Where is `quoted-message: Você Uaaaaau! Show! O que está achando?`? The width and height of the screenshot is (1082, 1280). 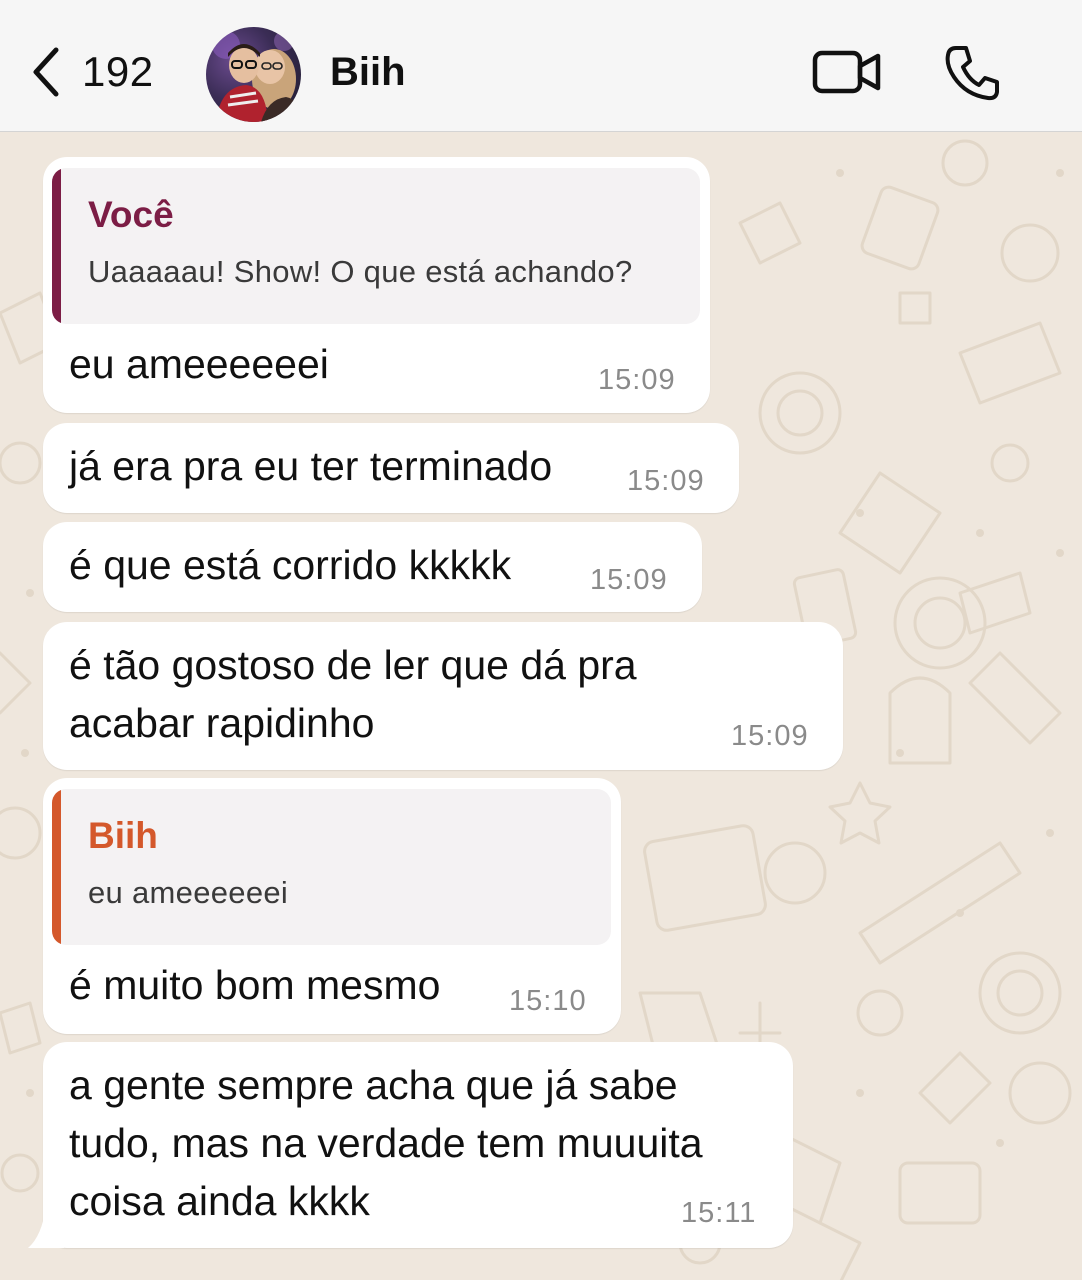 quoted-message: Você Uaaaaau! Show! O que está achando? is located at coordinates (376, 246).